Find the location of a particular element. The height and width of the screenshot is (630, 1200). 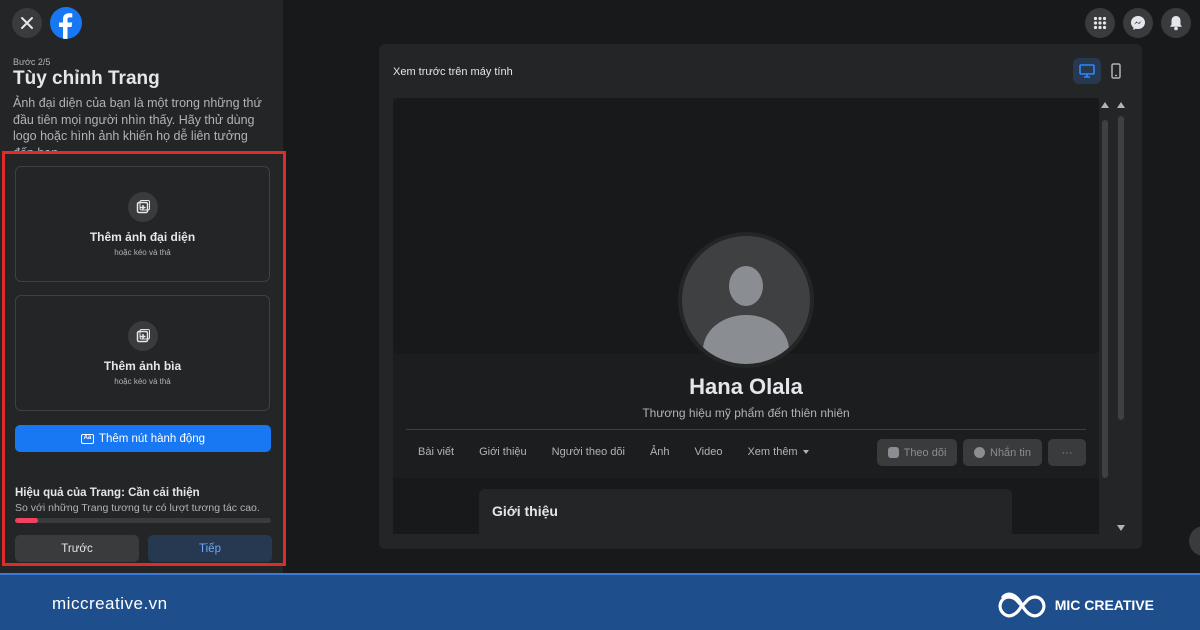

tab-about: Giới thiệu is located at coordinates (503, 452).